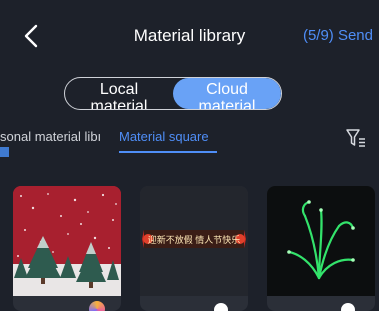 Image resolution: width=379 pixels, height=311 pixels. I want to click on filter-button, so click(356, 138).